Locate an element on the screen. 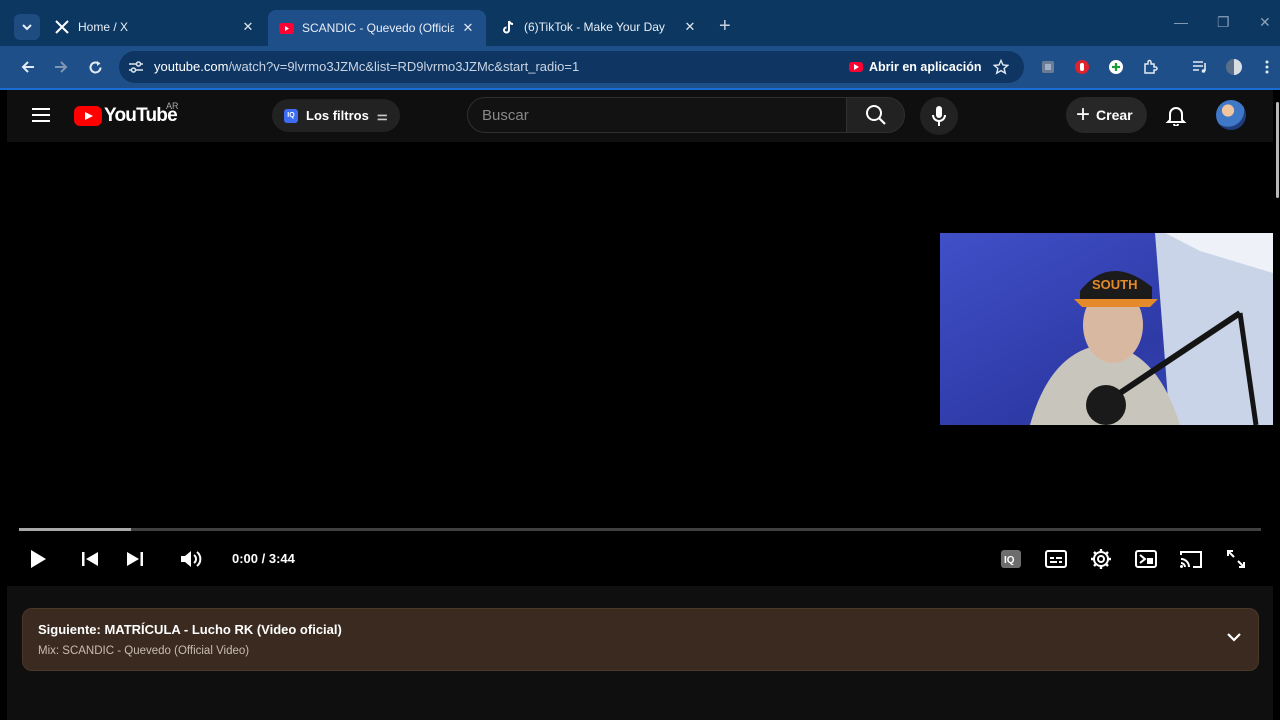 Image resolution: width=1280 pixels, height=720 pixels. play-icon is located at coordinates (38, 559).